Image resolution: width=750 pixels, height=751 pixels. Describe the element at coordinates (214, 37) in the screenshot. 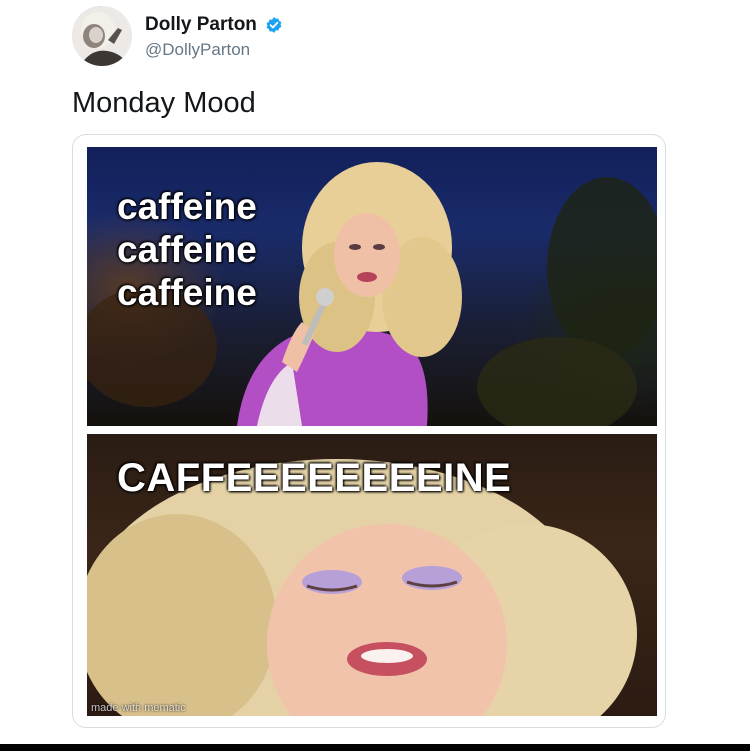

I see `author-names: Dolly Parton @DollyParton` at that location.